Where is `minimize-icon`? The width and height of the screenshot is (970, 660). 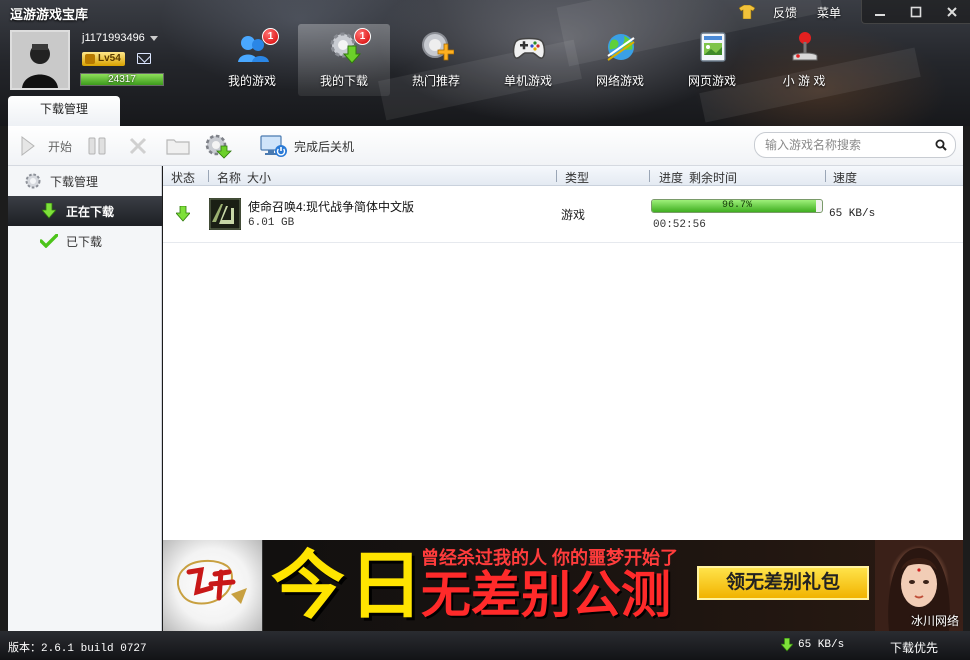 minimize-icon is located at coordinates (880, 15).